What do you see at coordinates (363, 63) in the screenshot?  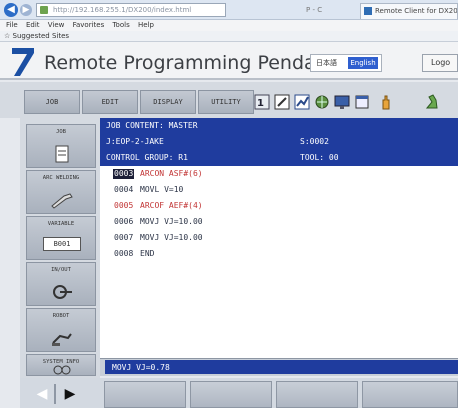 I see `lang-english-button: English` at bounding box center [363, 63].